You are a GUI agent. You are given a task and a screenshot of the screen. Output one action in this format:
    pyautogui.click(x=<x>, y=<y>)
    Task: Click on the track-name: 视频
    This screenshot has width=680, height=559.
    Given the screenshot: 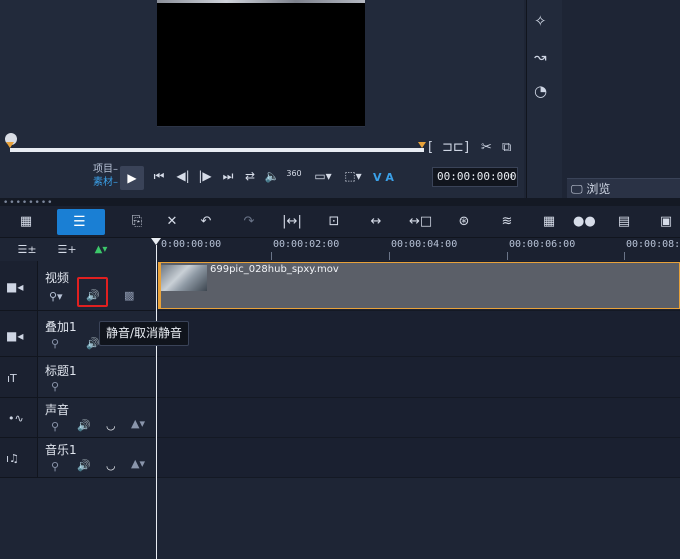 What is the action you would take?
    pyautogui.click(x=57, y=278)
    